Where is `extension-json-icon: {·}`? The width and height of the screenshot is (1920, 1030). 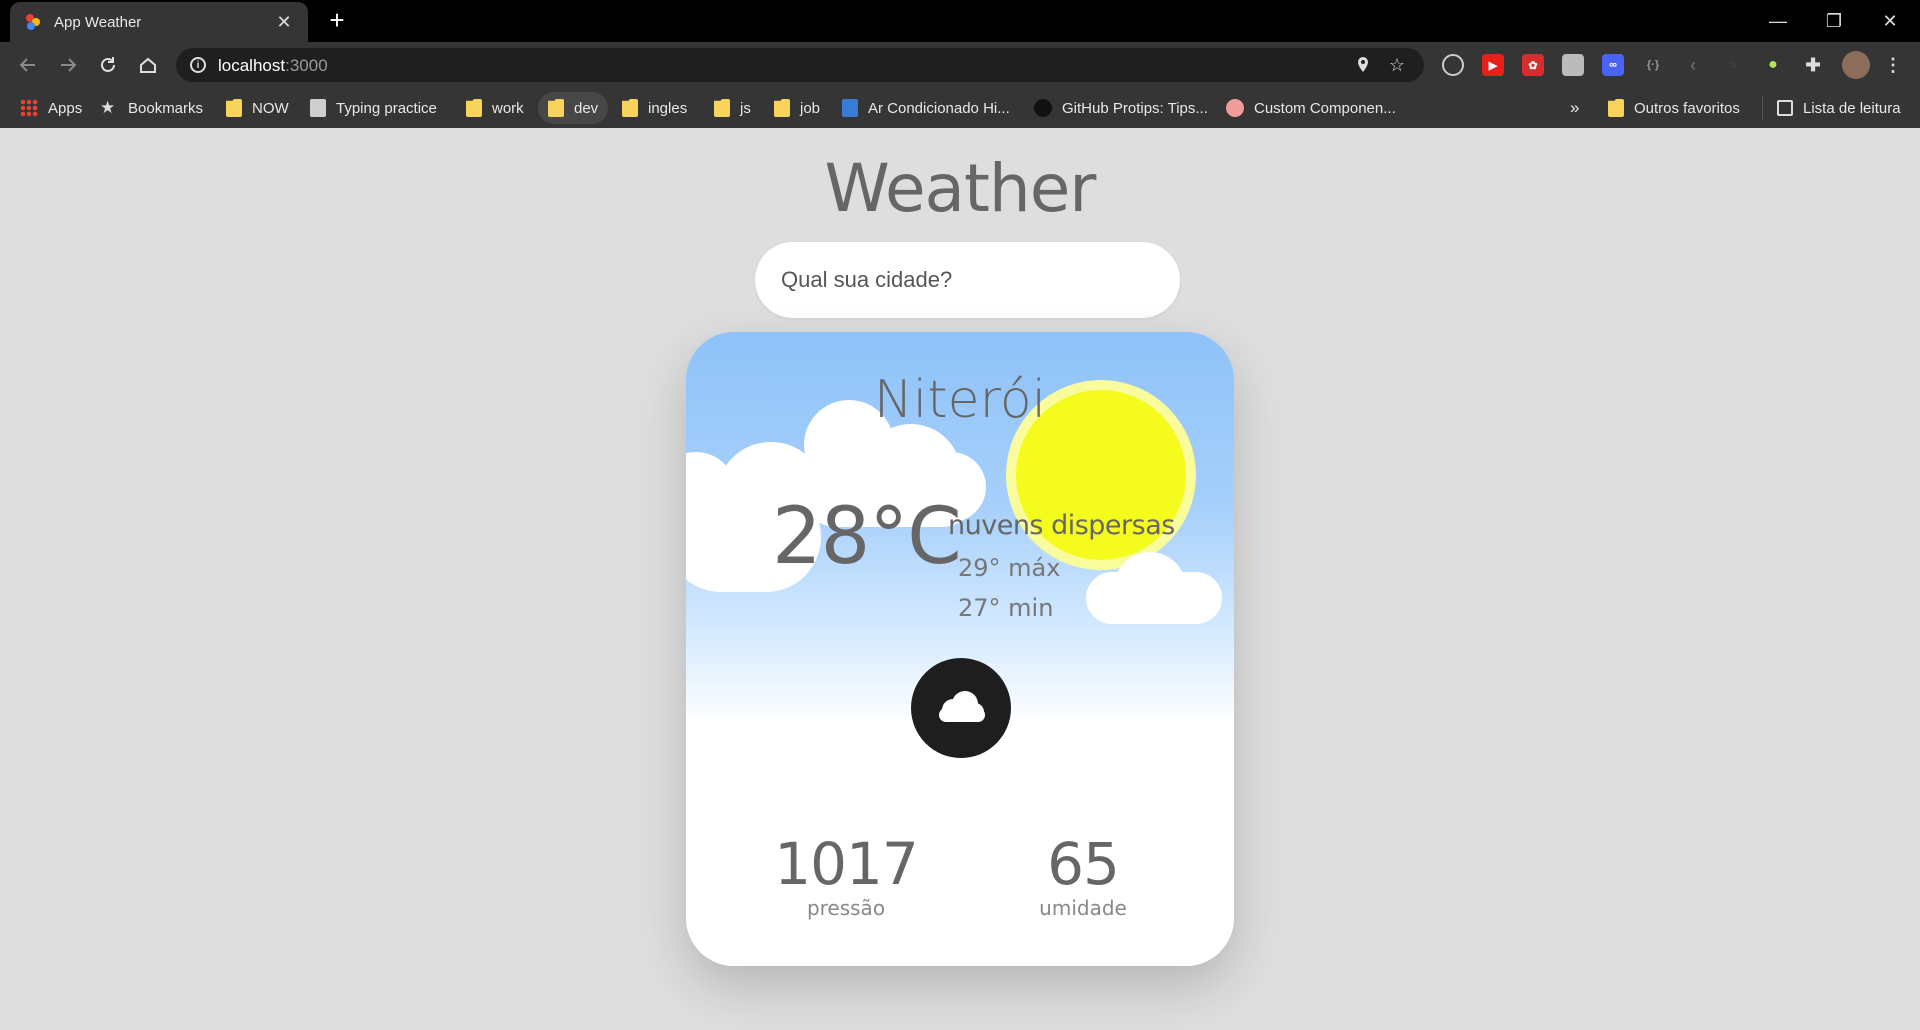
extension-json-icon: {·} is located at coordinates (1653, 65).